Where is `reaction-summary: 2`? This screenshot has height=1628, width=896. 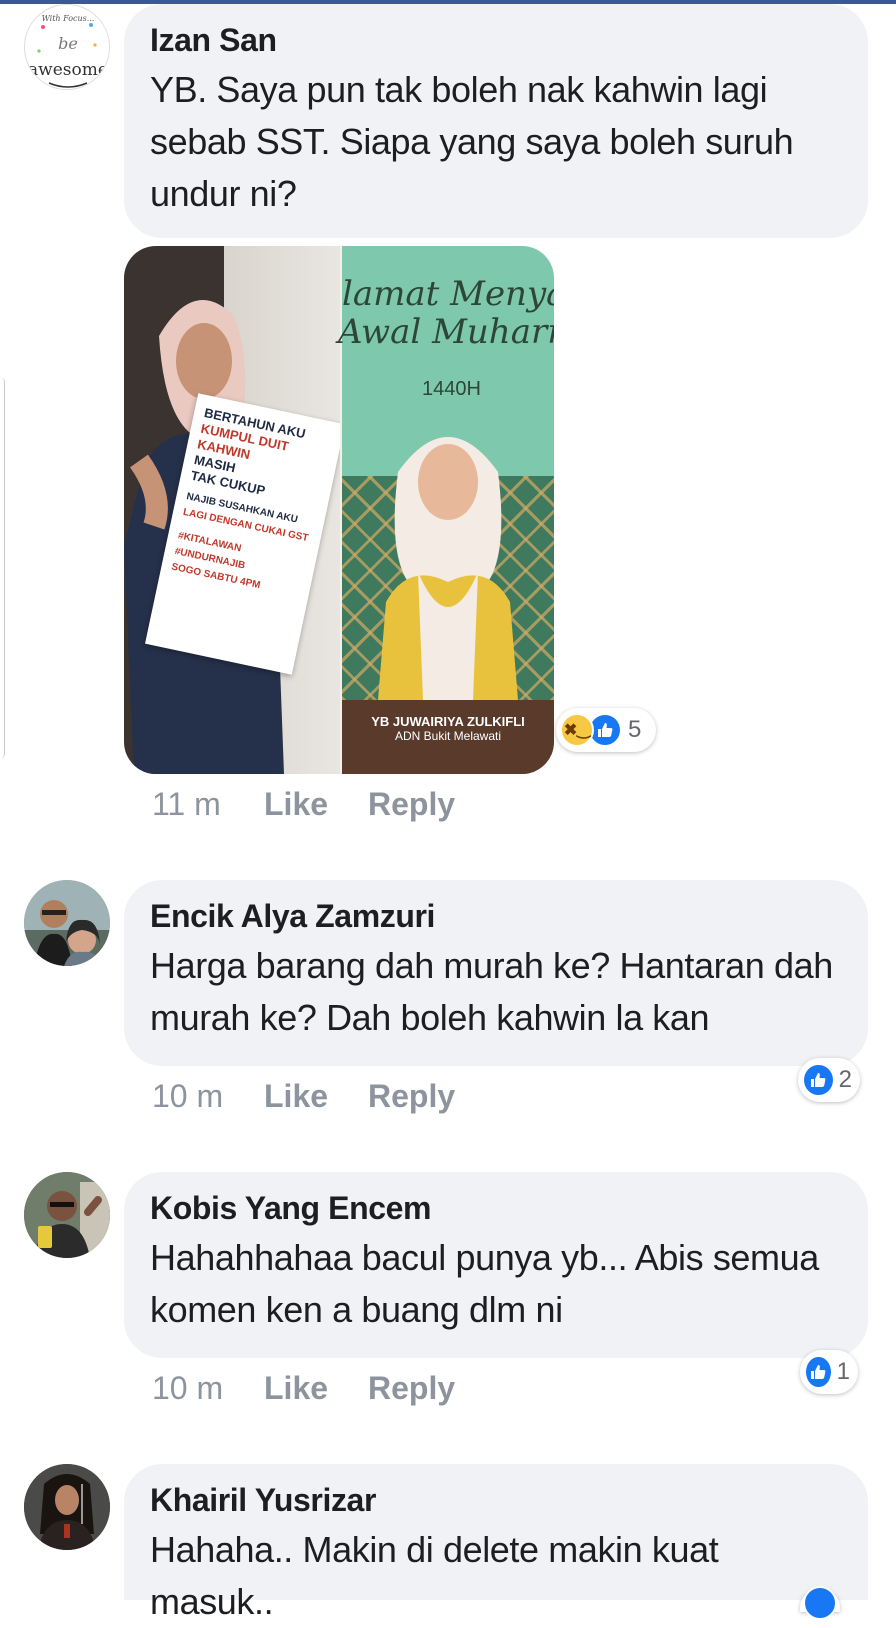
reaction-summary: 2 is located at coordinates (829, 1080).